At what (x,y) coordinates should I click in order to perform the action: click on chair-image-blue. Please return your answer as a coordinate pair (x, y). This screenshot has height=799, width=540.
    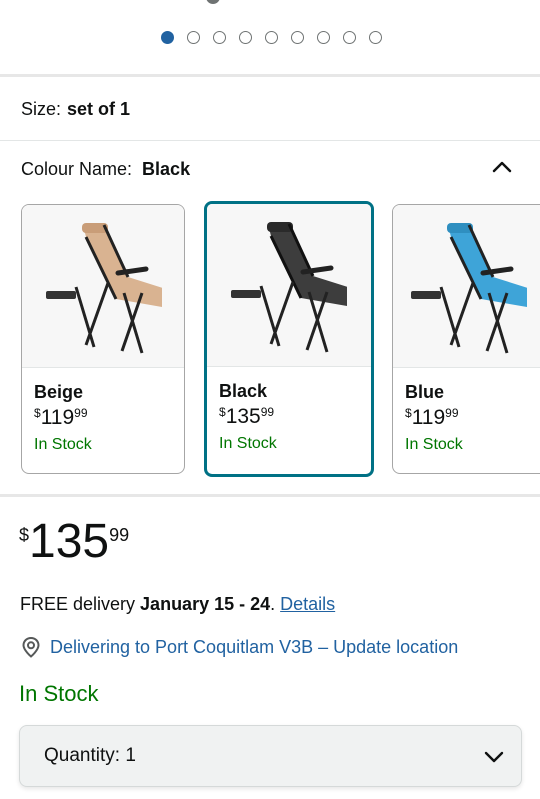
    Looking at the image, I should click on (466, 286).